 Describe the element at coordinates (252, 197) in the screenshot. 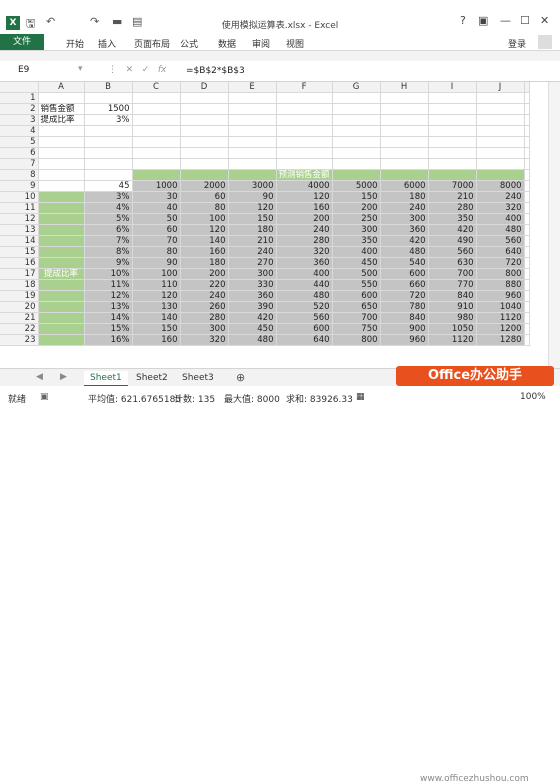

I see `result-cell: 90` at that location.